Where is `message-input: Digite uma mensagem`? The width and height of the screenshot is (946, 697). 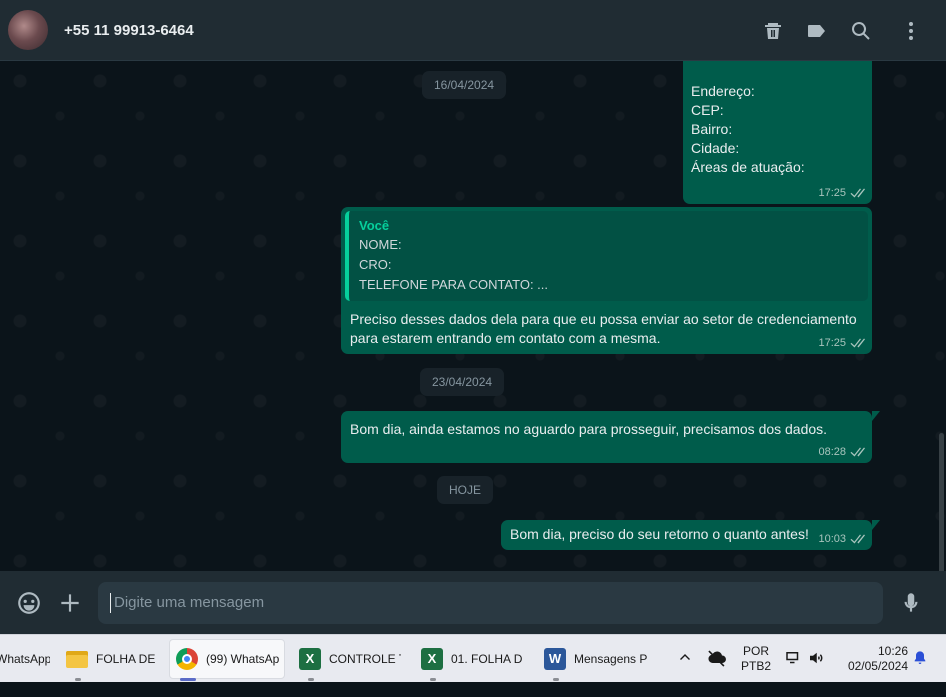
message-input: Digite uma mensagem is located at coordinates (490, 603).